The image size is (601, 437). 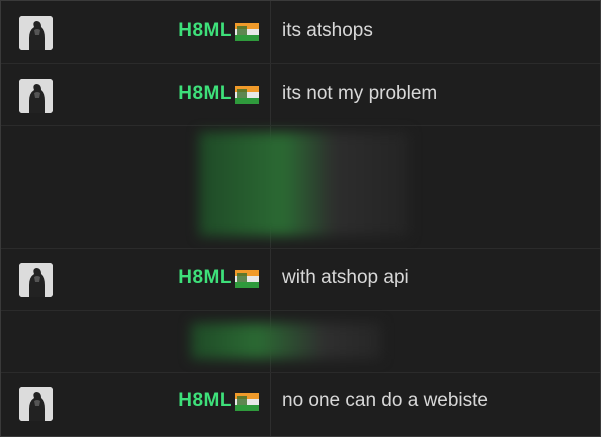 I want to click on chat-row: H8ML its atshops, so click(x=300, y=32).